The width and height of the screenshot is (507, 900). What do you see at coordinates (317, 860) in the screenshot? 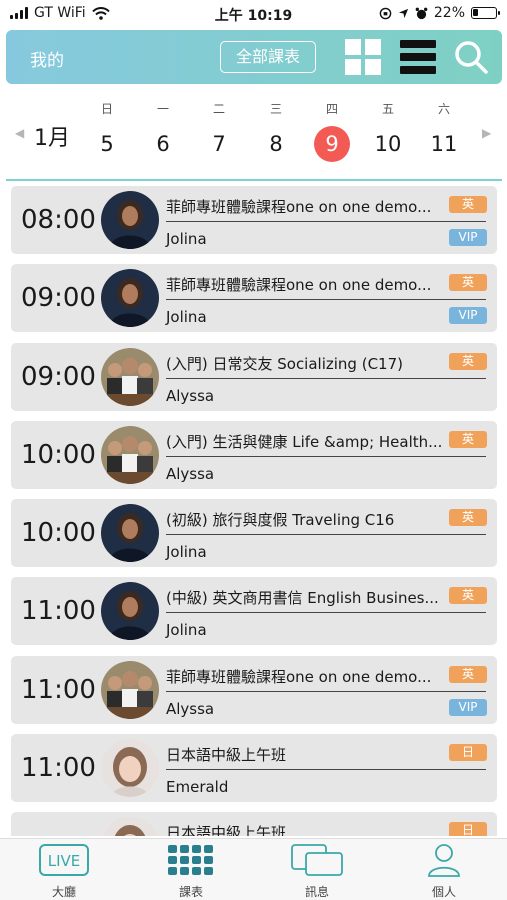
I see `messages-icon` at bounding box center [317, 860].